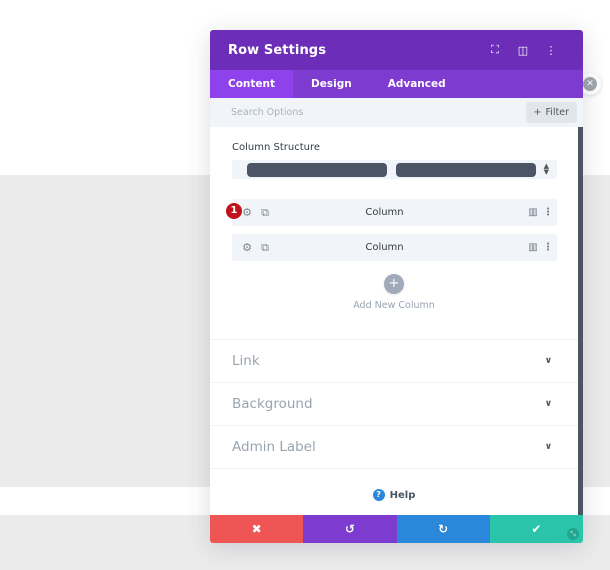 This screenshot has height=570, width=610. Describe the element at coordinates (546, 169) in the screenshot. I see `select-arrows-icon: ▲ ▼` at that location.